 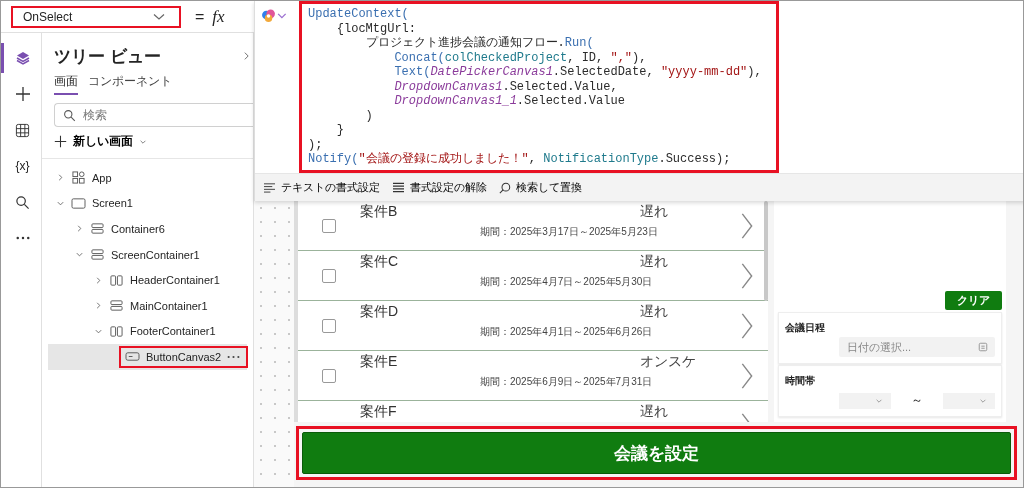 I want to click on tab: 画面, so click(x=66, y=84).